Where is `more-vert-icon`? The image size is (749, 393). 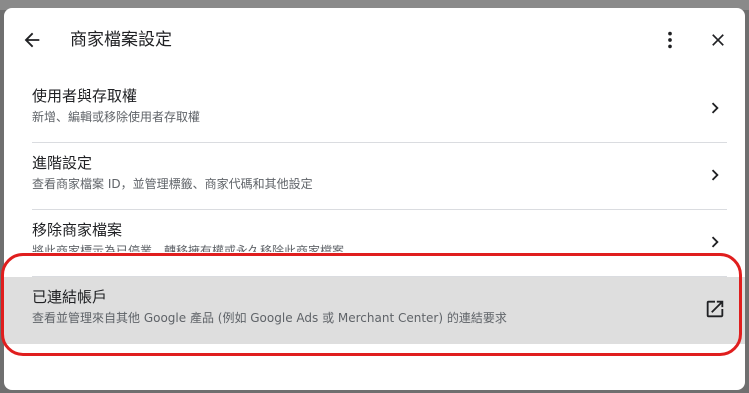 more-vert-icon is located at coordinates (670, 40).